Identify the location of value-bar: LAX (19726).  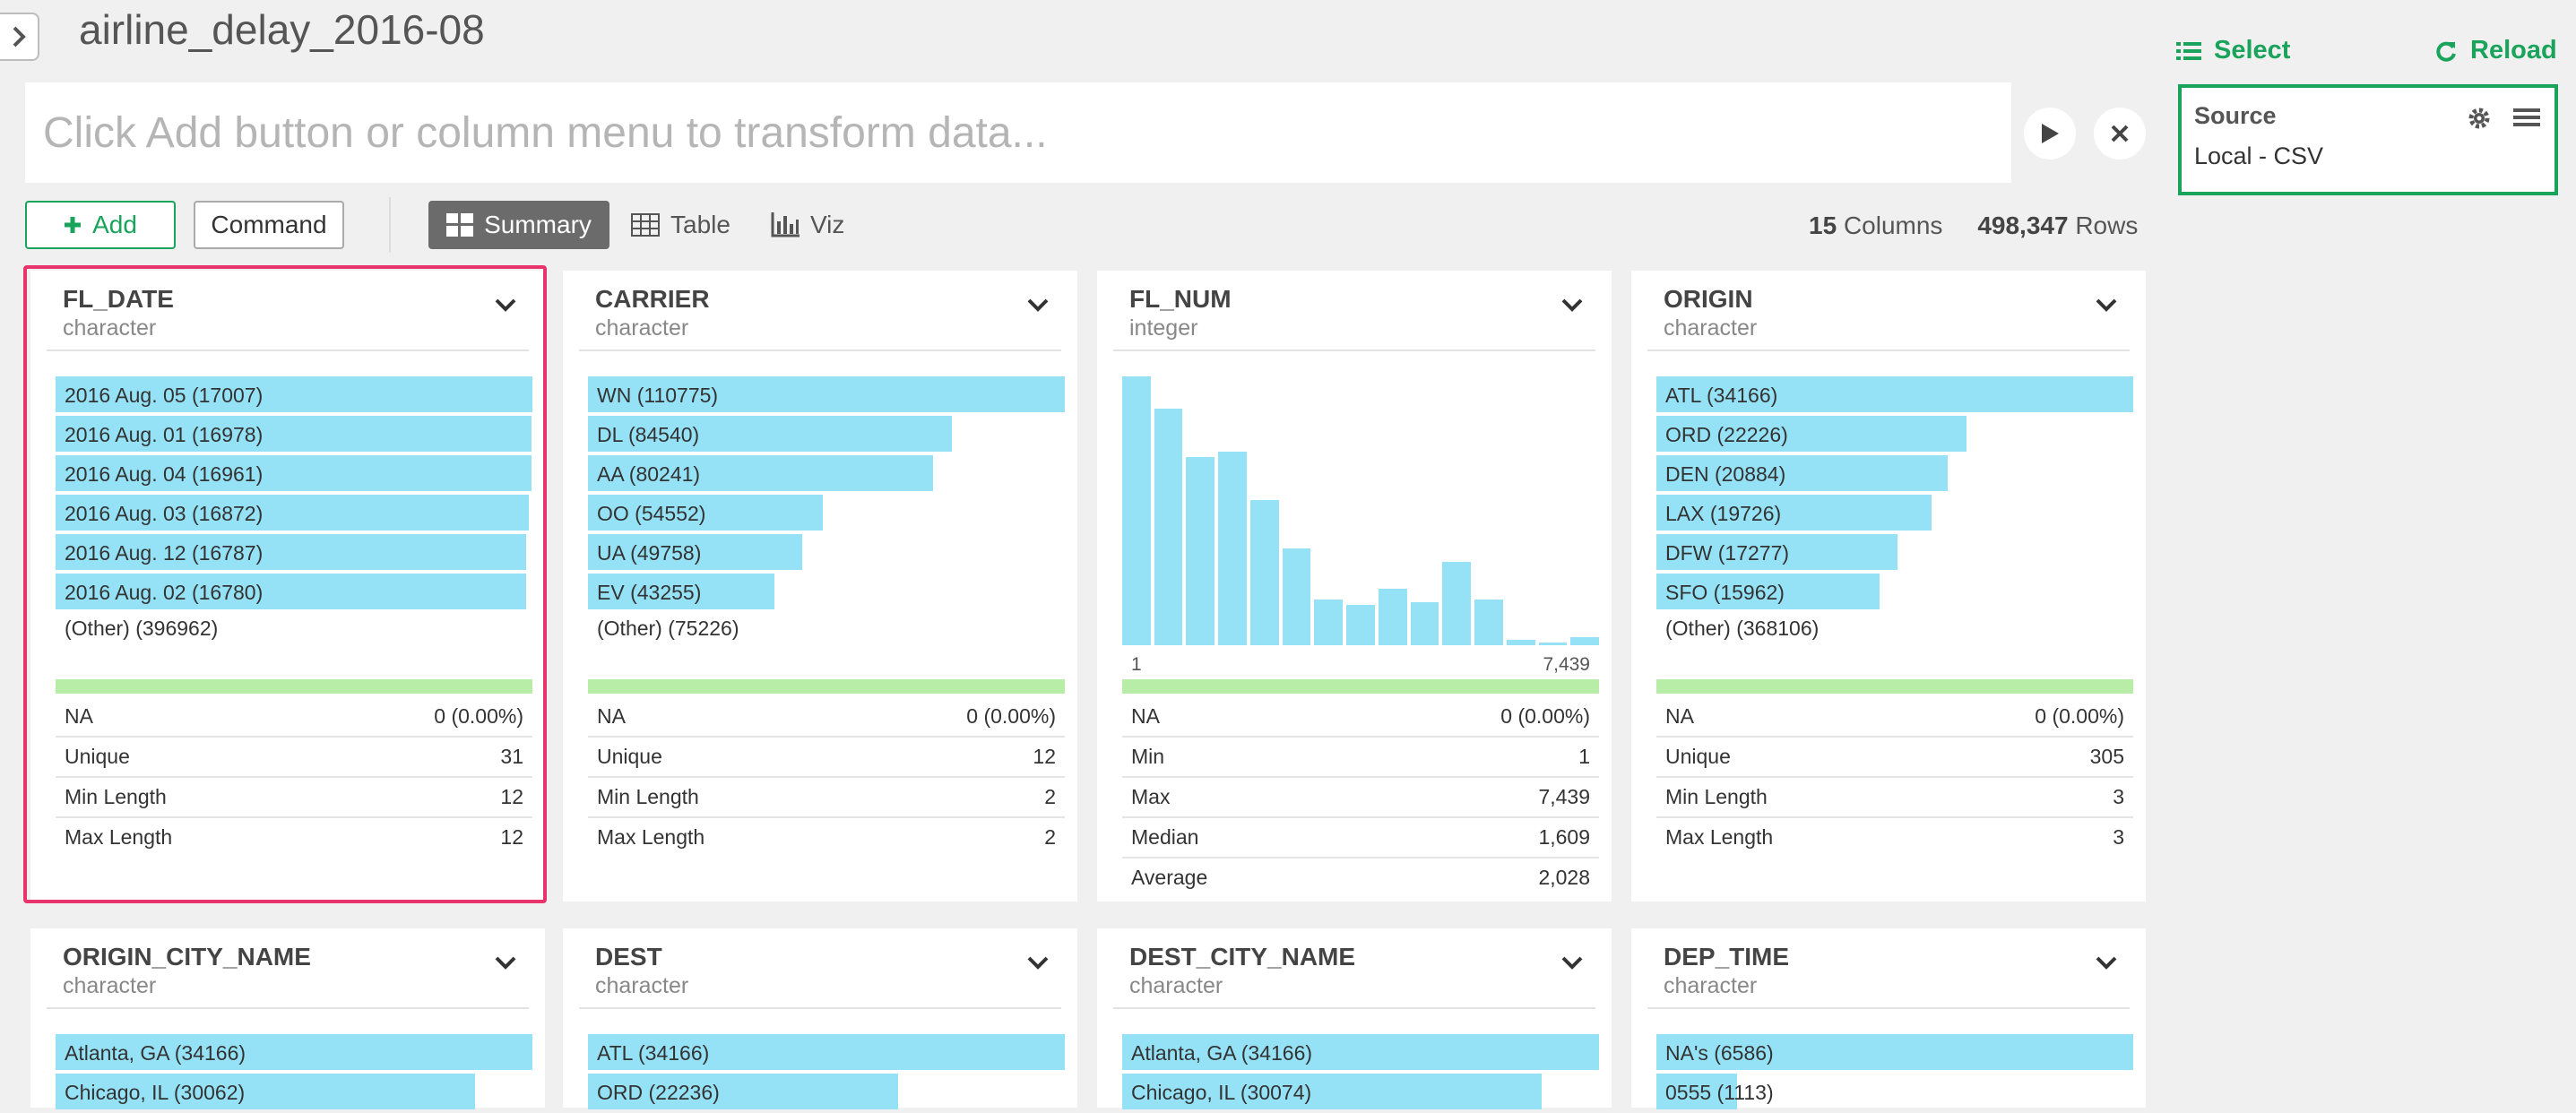
(1894, 513).